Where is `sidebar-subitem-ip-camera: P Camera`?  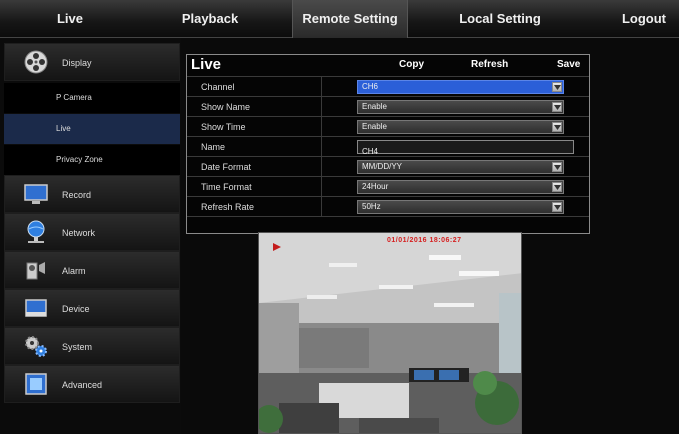 sidebar-subitem-ip-camera: P Camera is located at coordinates (92, 98).